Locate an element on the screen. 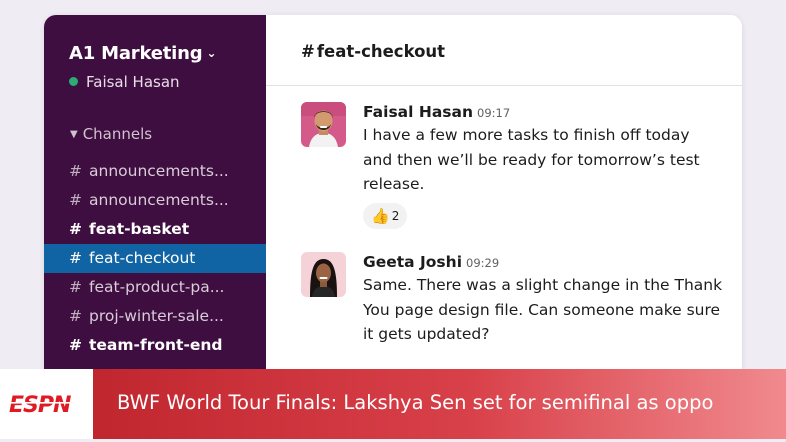 This screenshot has width=786, height=442. espn-logo: ESPN is located at coordinates (47, 404).